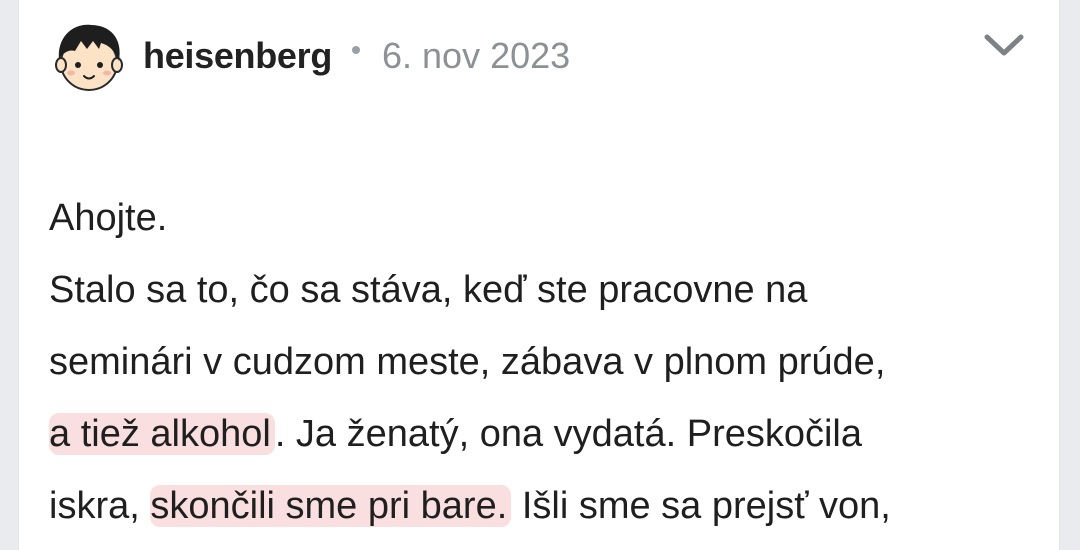  What do you see at coordinates (89, 57) in the screenshot?
I see `avatar` at bounding box center [89, 57].